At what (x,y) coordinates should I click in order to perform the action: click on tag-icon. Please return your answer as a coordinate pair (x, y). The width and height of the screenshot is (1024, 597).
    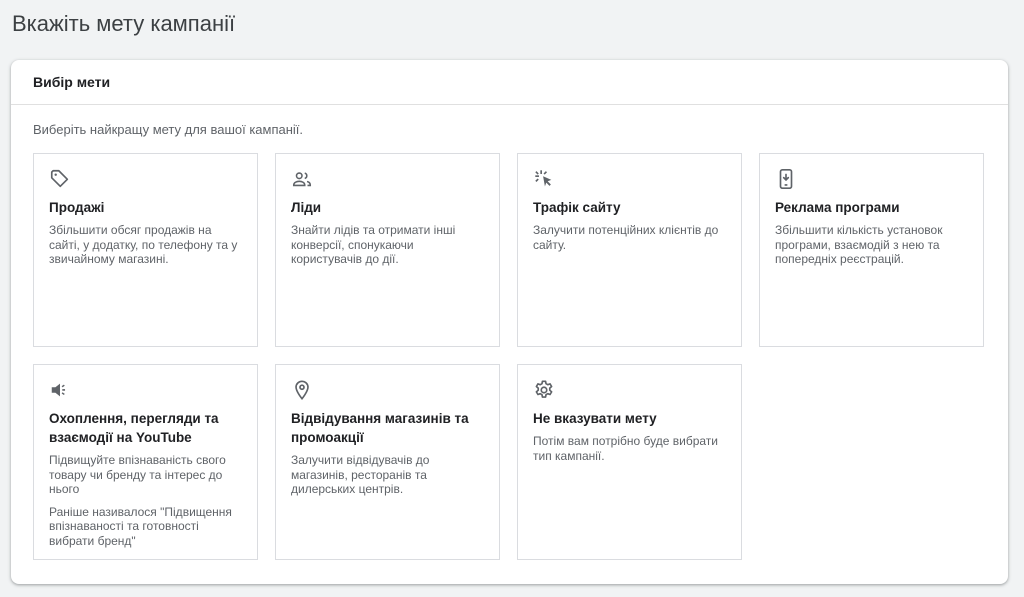
    Looking at the image, I should click on (60, 179).